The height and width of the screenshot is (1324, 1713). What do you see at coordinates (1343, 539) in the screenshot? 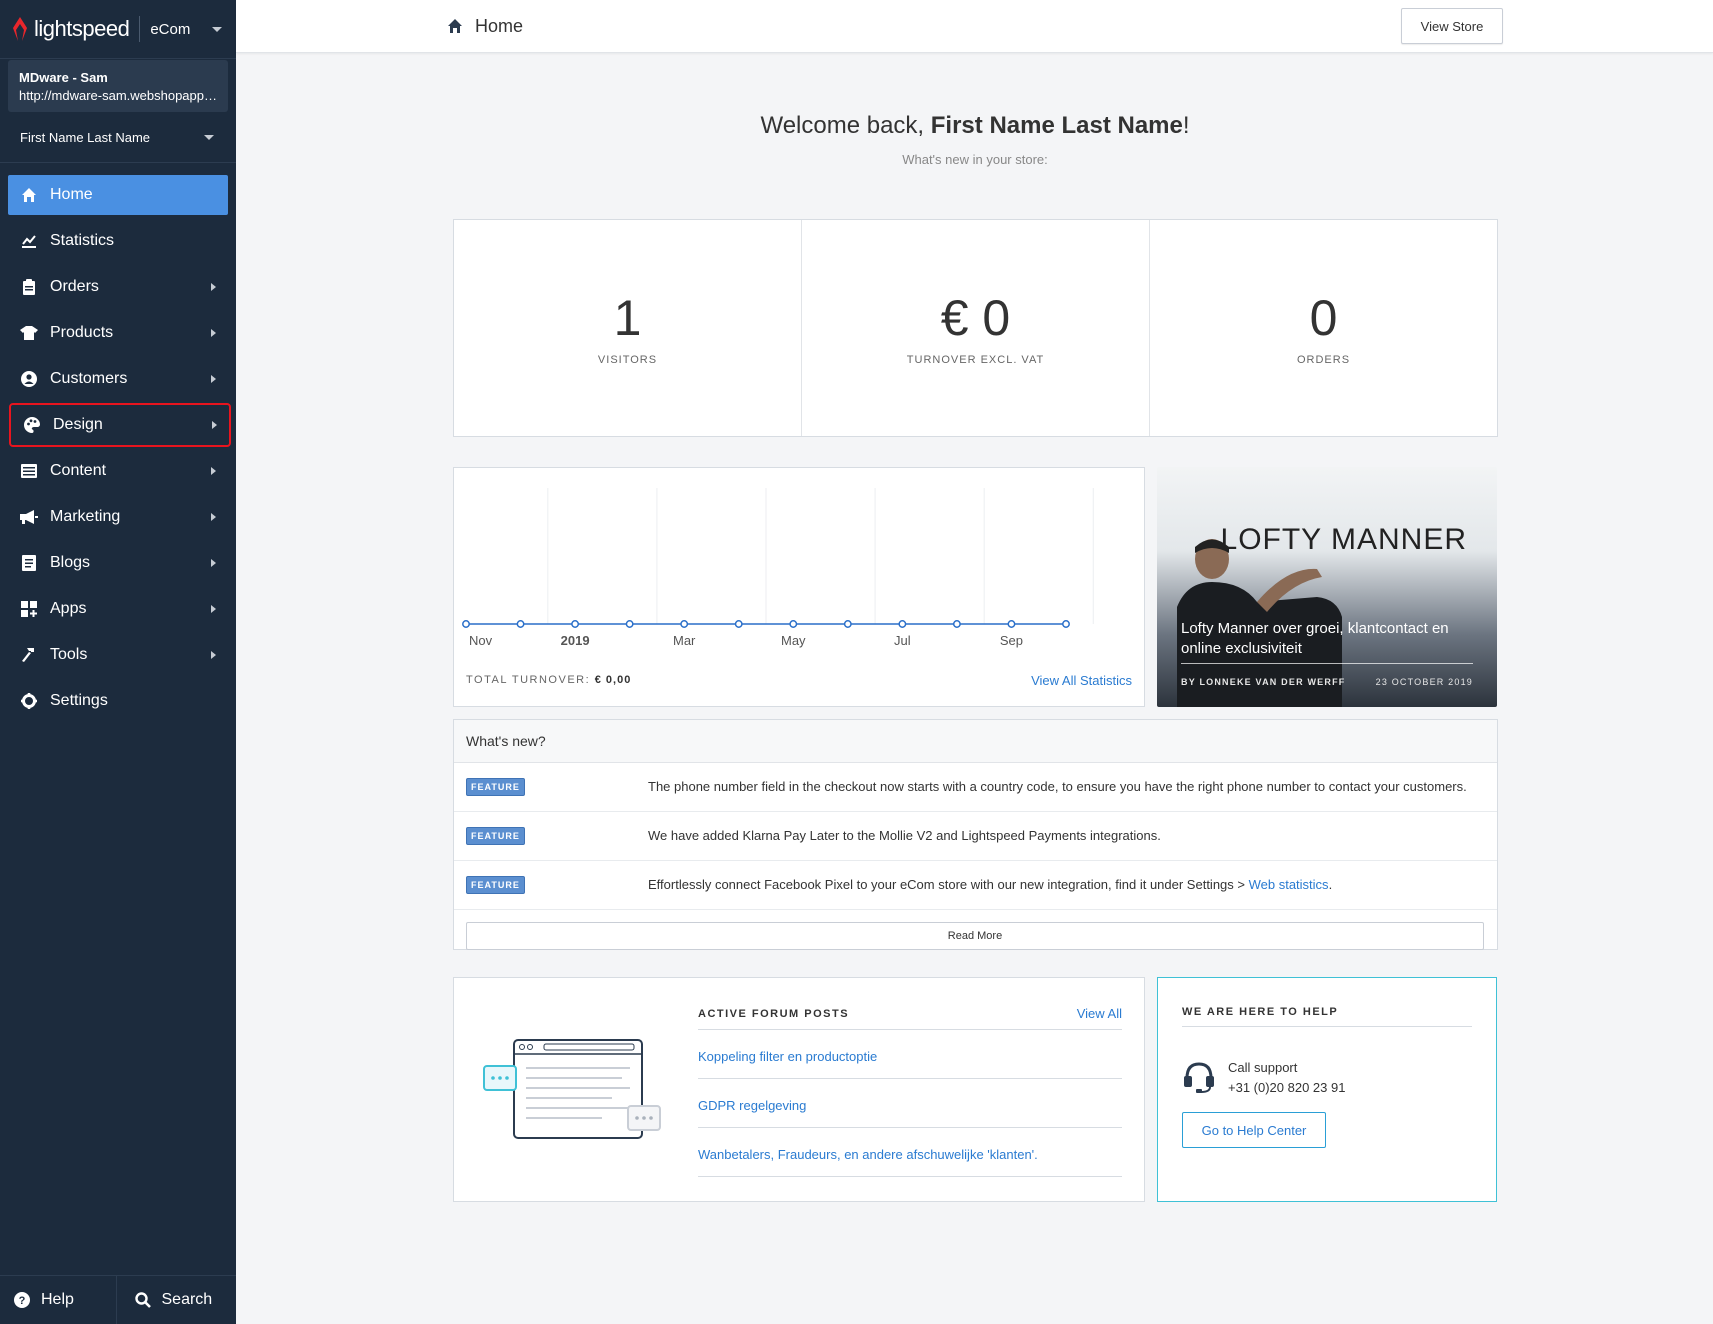
I see `blog-brand-name: LOFTY MANNER` at bounding box center [1343, 539].